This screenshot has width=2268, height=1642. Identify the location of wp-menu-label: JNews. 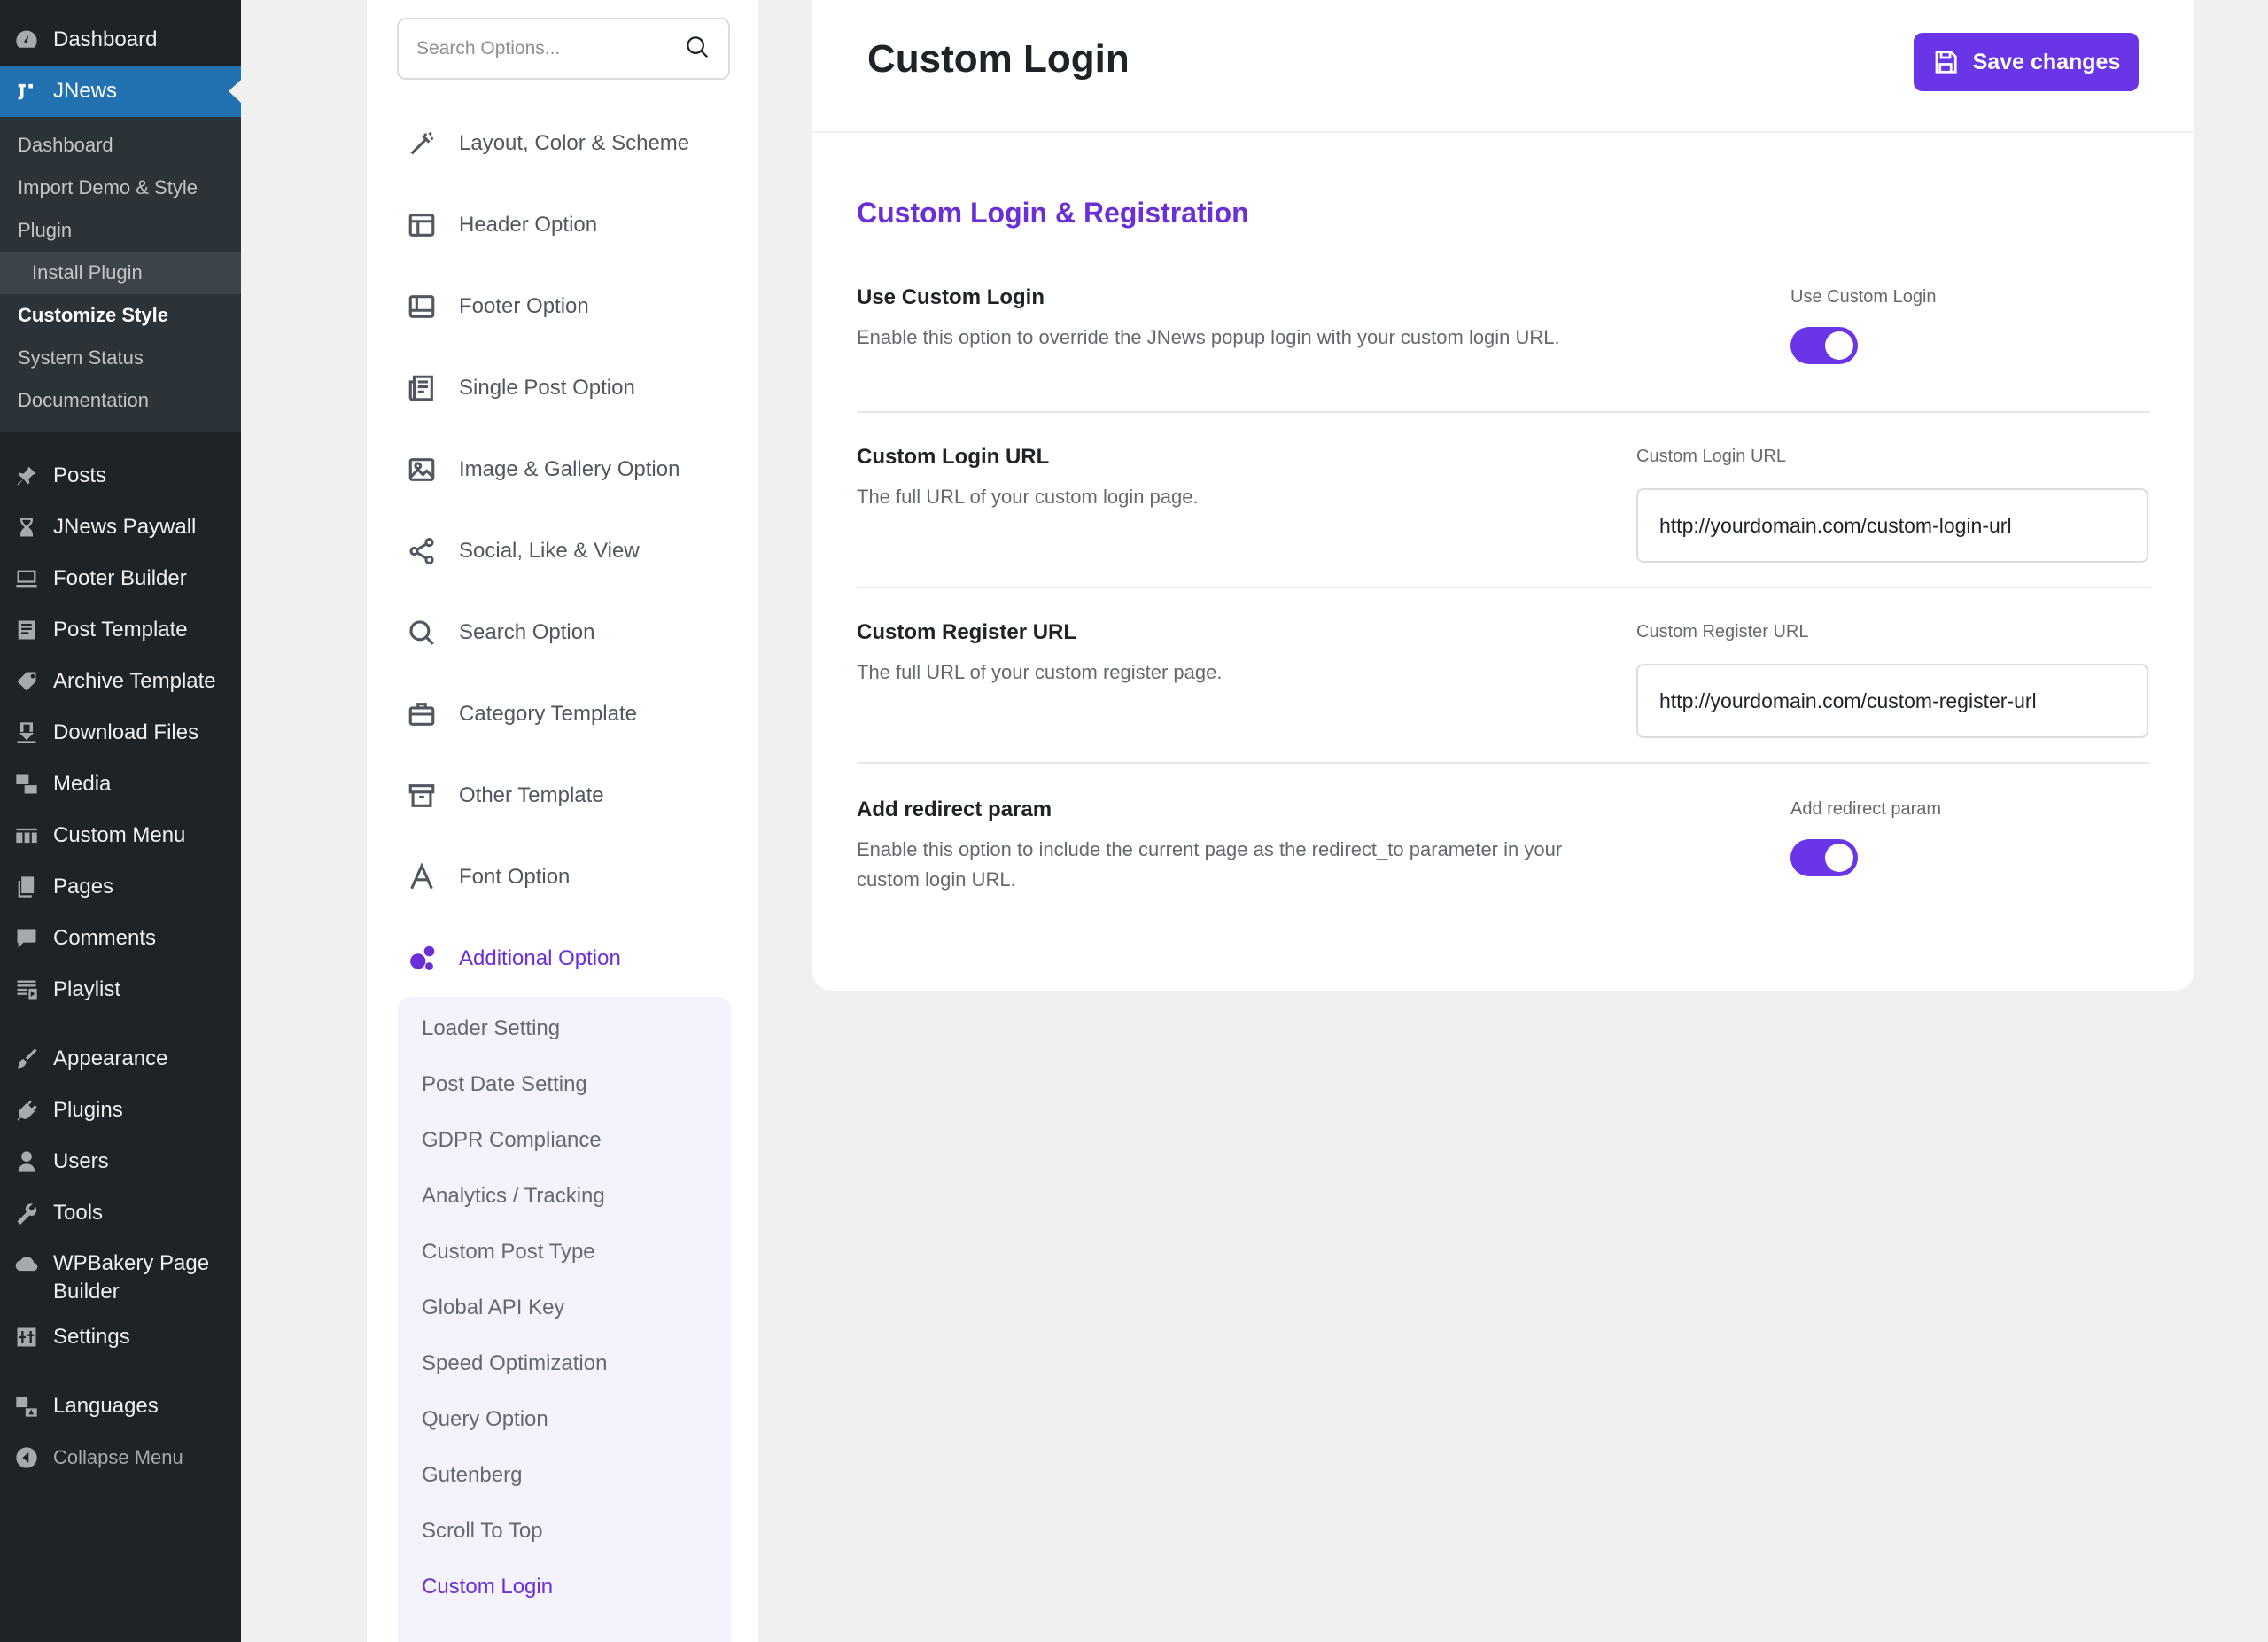
(85, 91).